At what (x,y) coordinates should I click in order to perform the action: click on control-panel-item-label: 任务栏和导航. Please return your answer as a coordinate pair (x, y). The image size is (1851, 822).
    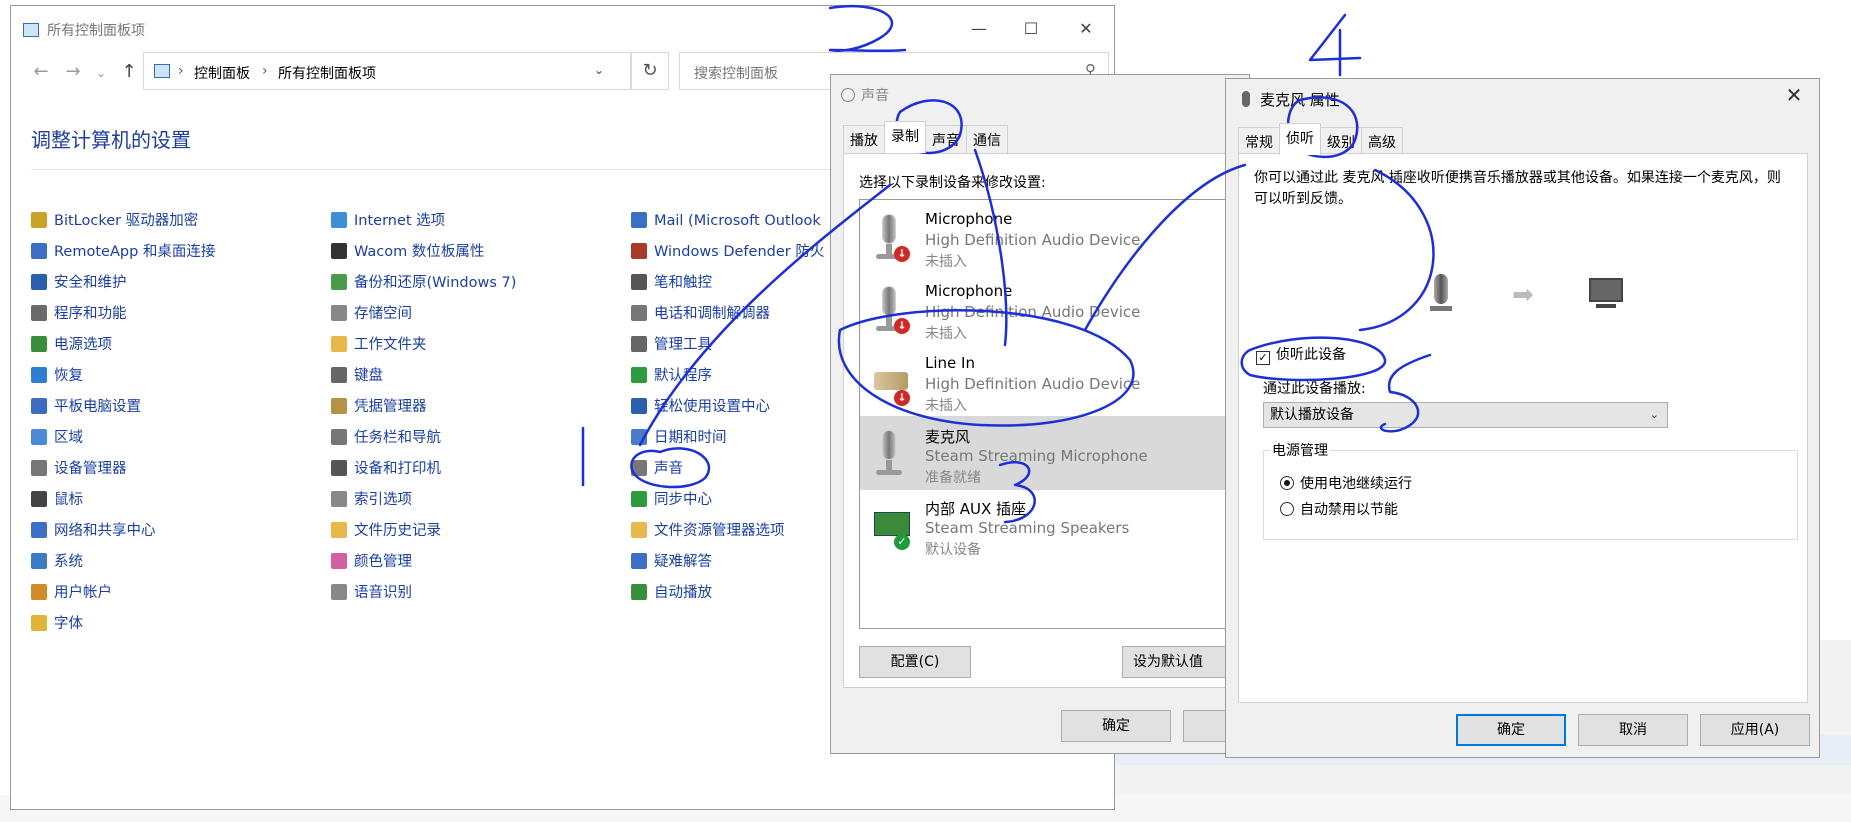
    Looking at the image, I should click on (397, 438).